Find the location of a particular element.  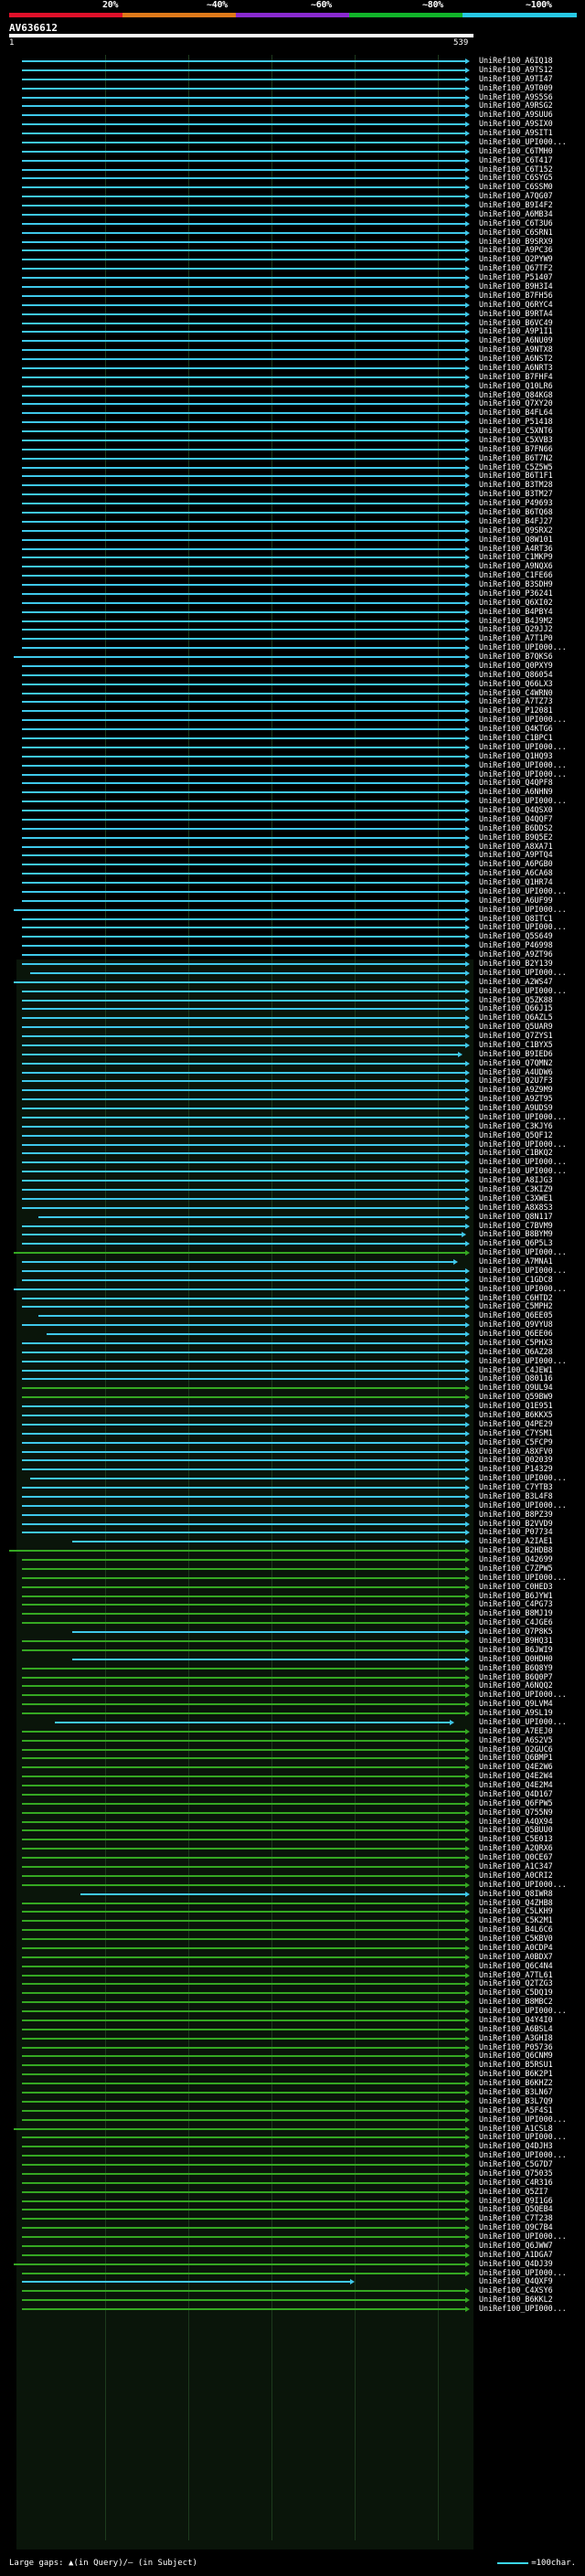

hit-label: UniRef100_B2VVD9 is located at coordinates (516, 1523).